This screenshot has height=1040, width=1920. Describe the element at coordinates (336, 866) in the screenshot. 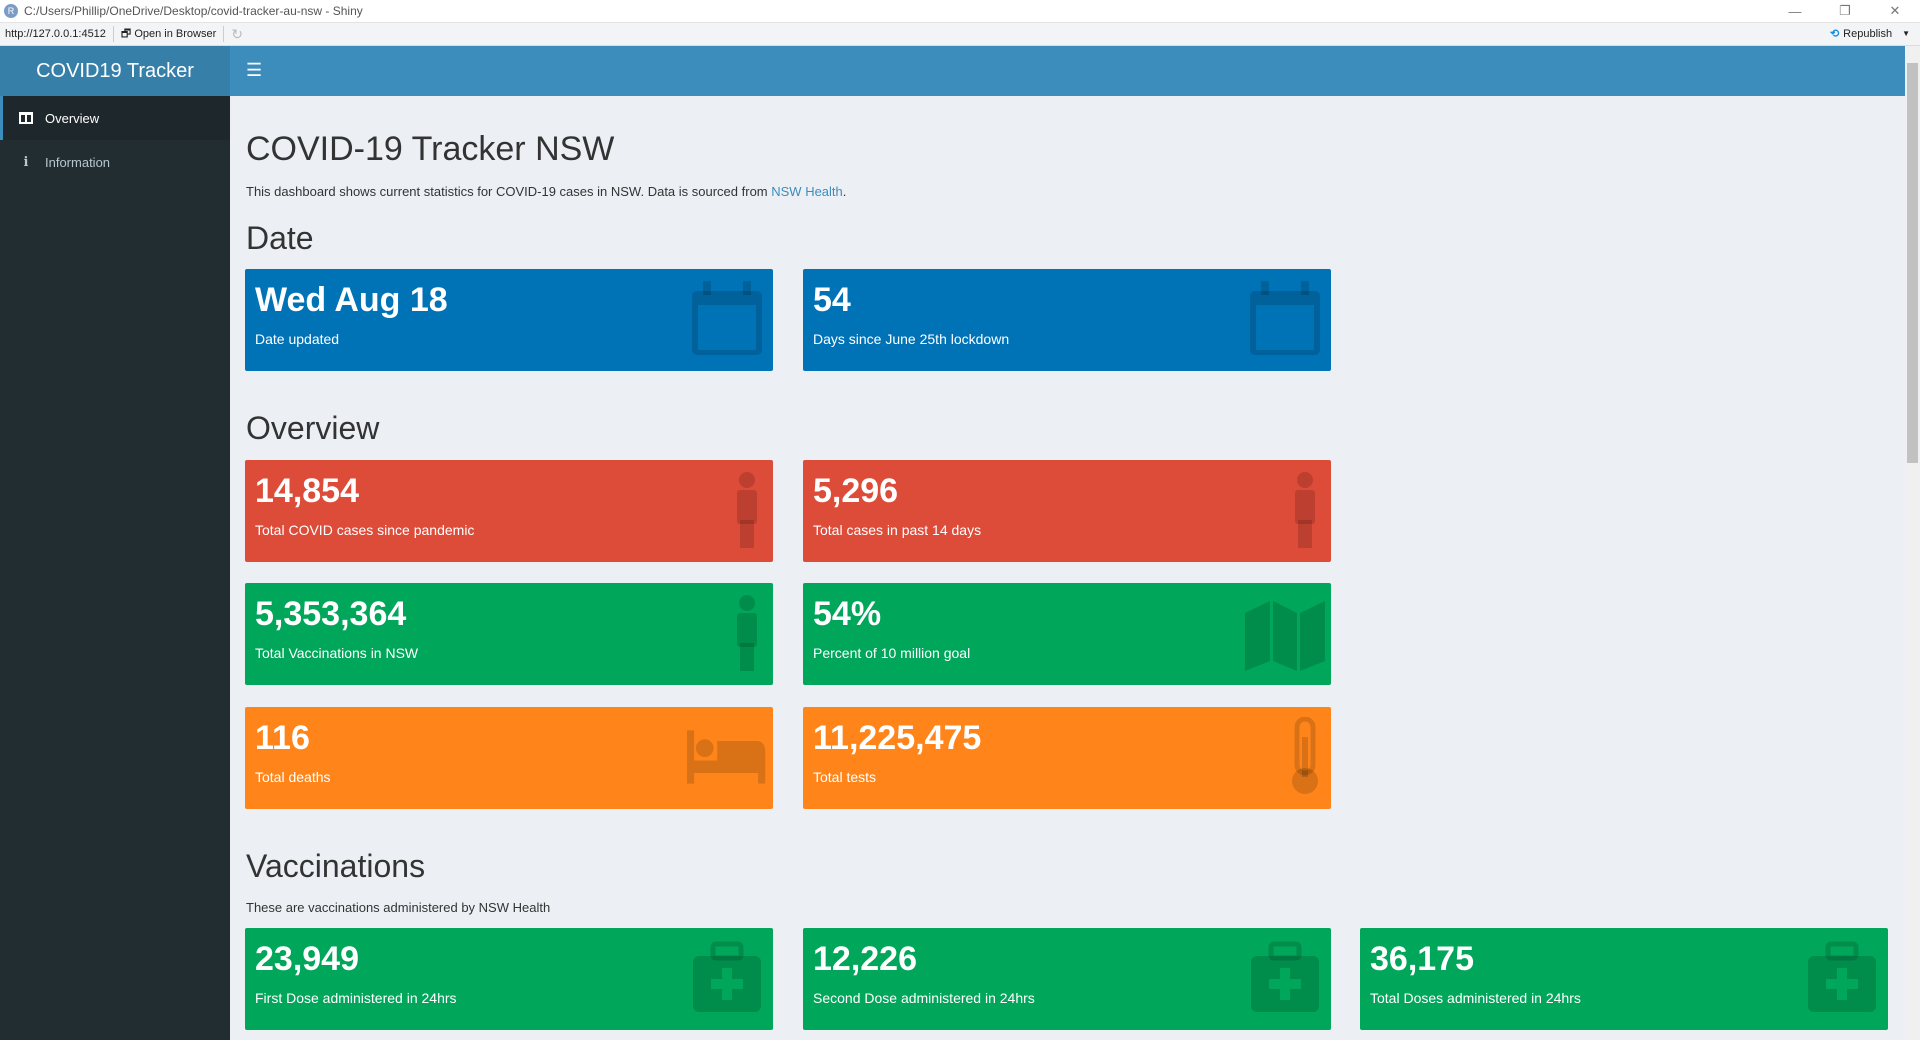

I see `vaccinations-heading: Vaccinations` at that location.